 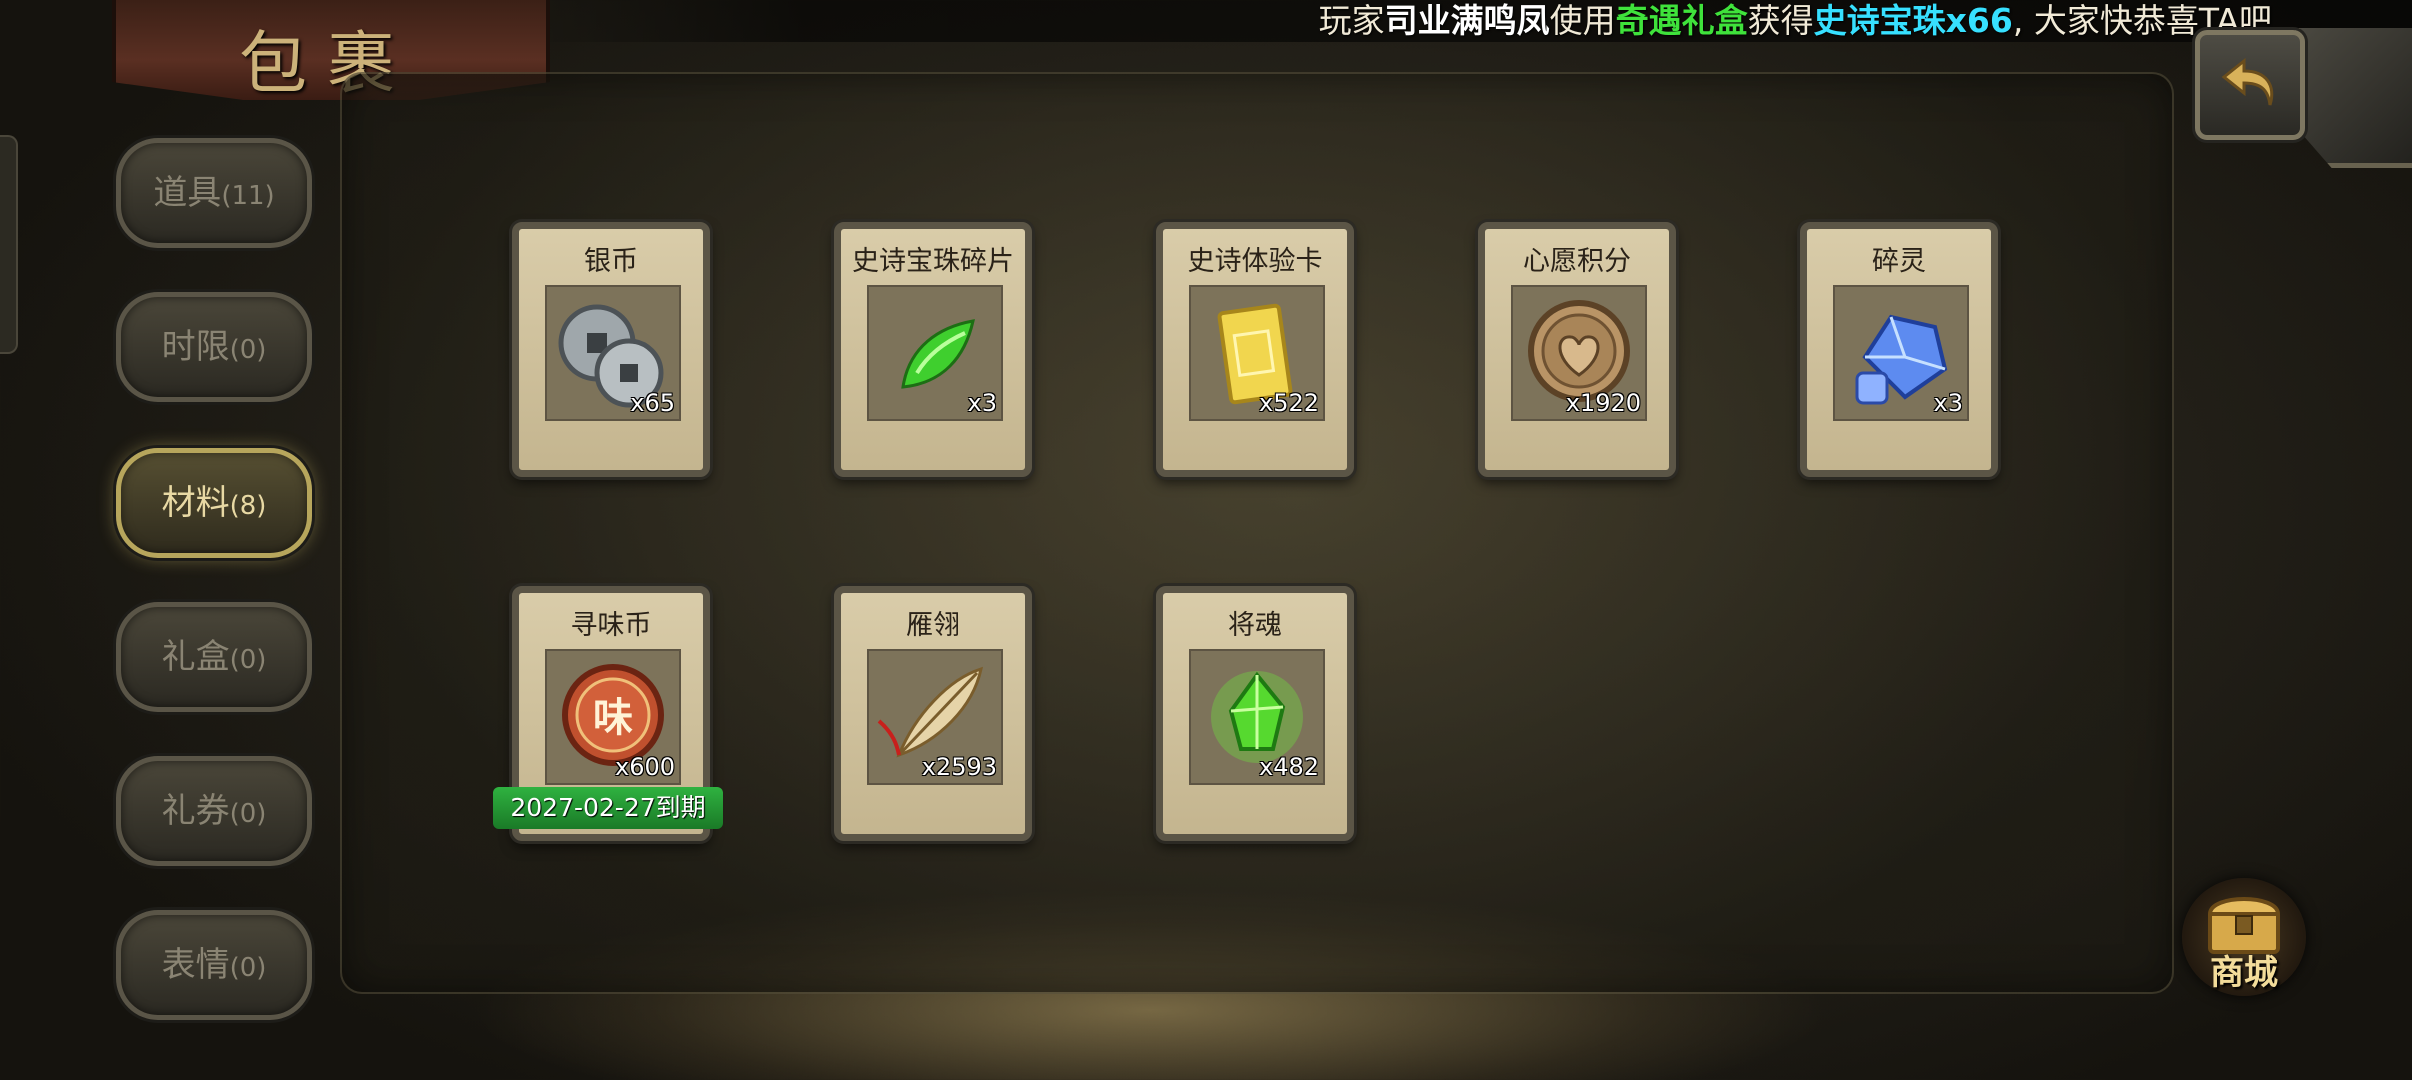 What do you see at coordinates (1780, 20) in the screenshot?
I see `ticker-middle2: 获得` at bounding box center [1780, 20].